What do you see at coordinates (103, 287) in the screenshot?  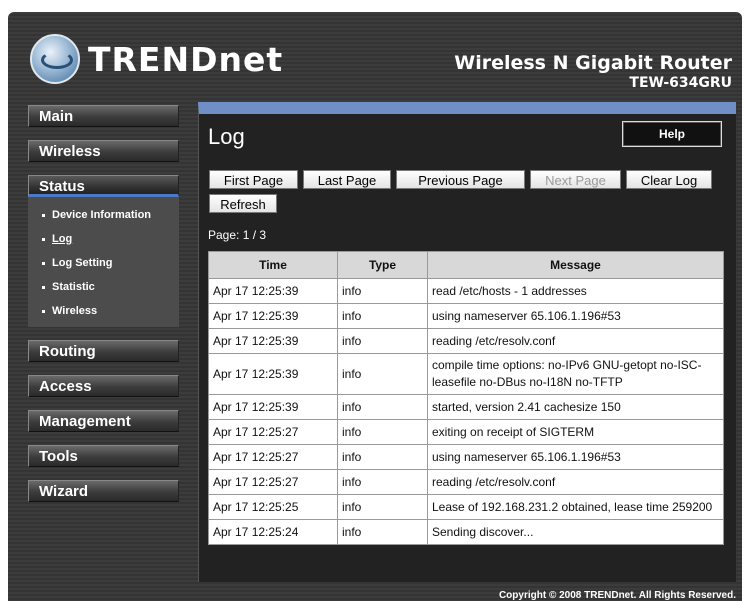 I see `subnav-statistic: Statistic` at bounding box center [103, 287].